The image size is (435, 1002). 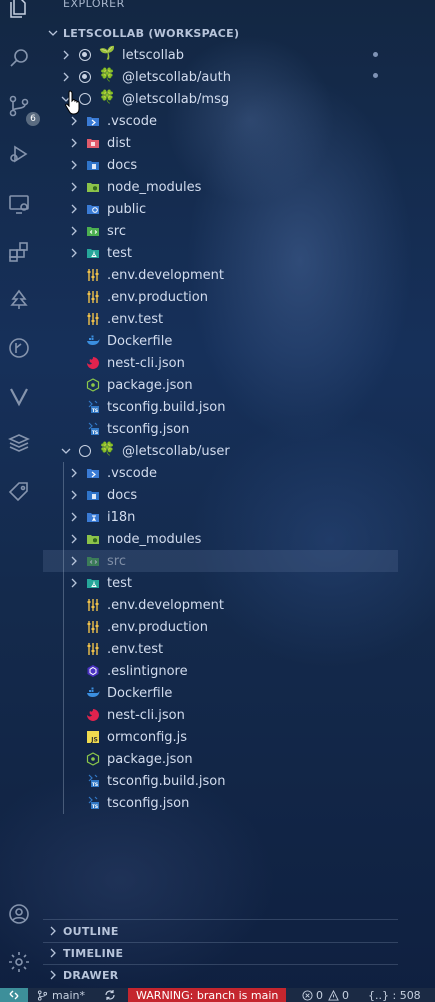 What do you see at coordinates (116, 231) in the screenshot?
I see `tree-item-label: src` at bounding box center [116, 231].